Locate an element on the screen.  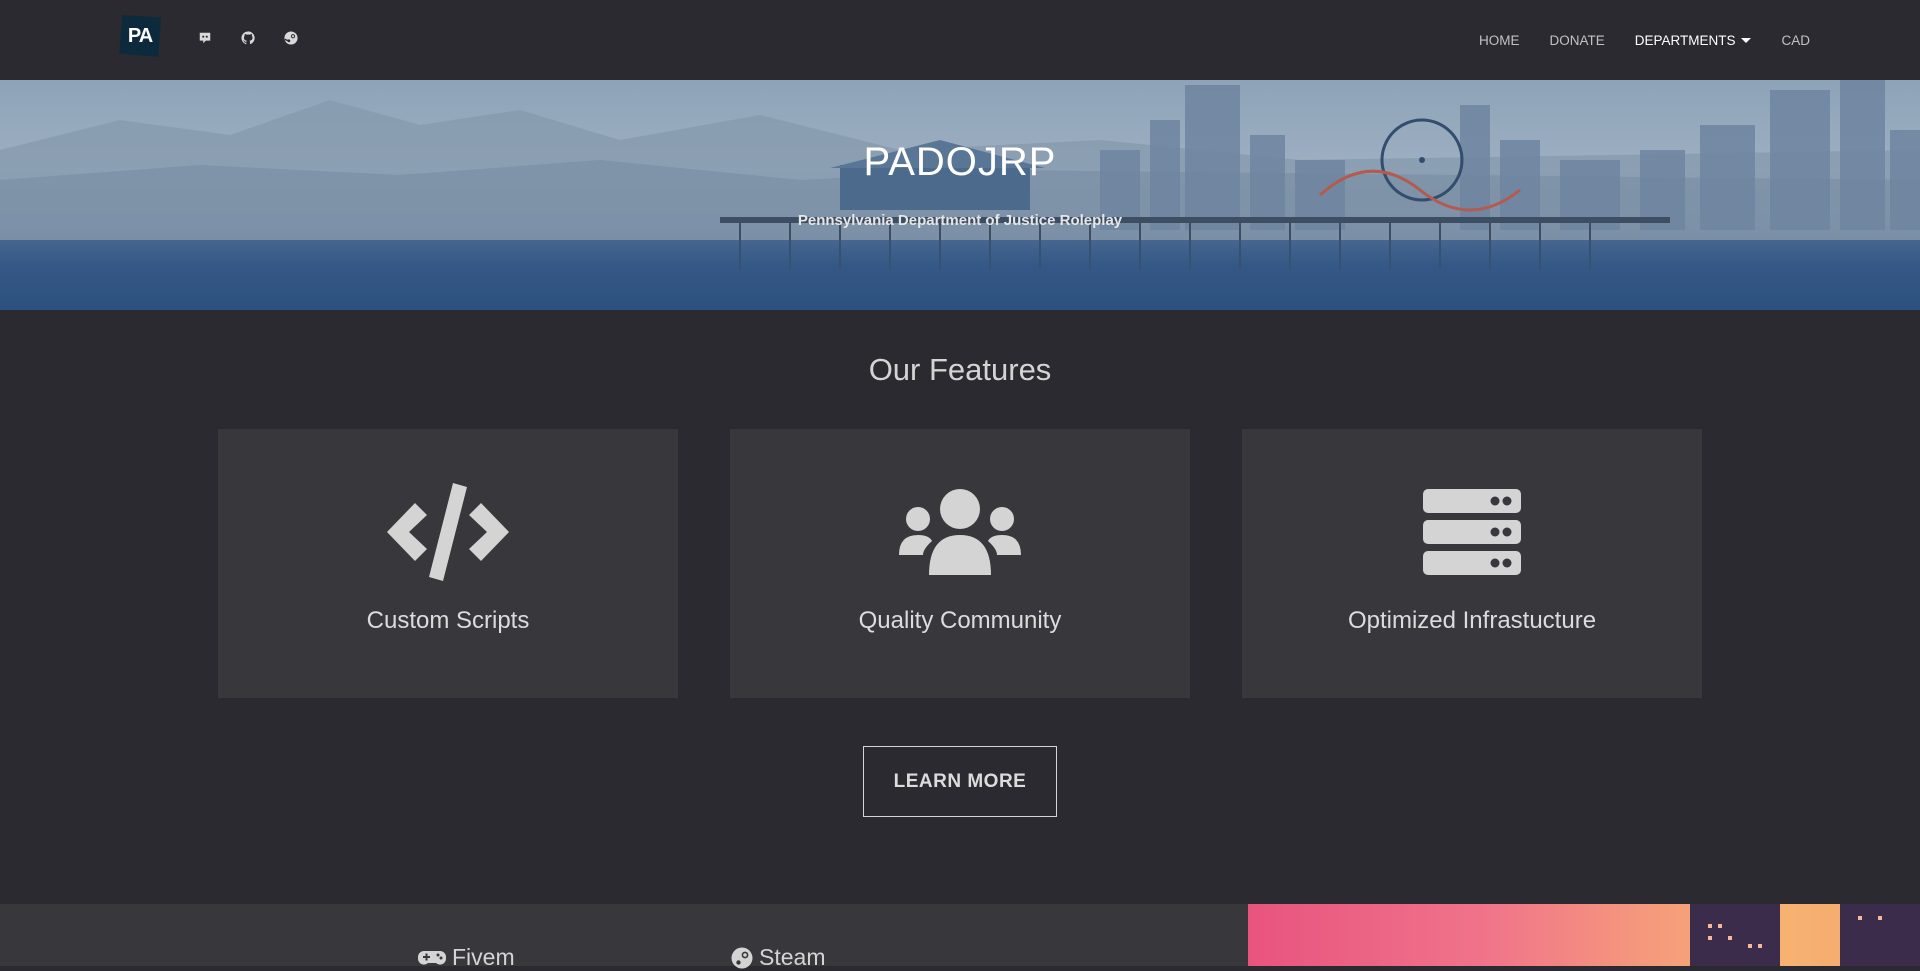
hero-title: PADOJRP is located at coordinates (960, 162).